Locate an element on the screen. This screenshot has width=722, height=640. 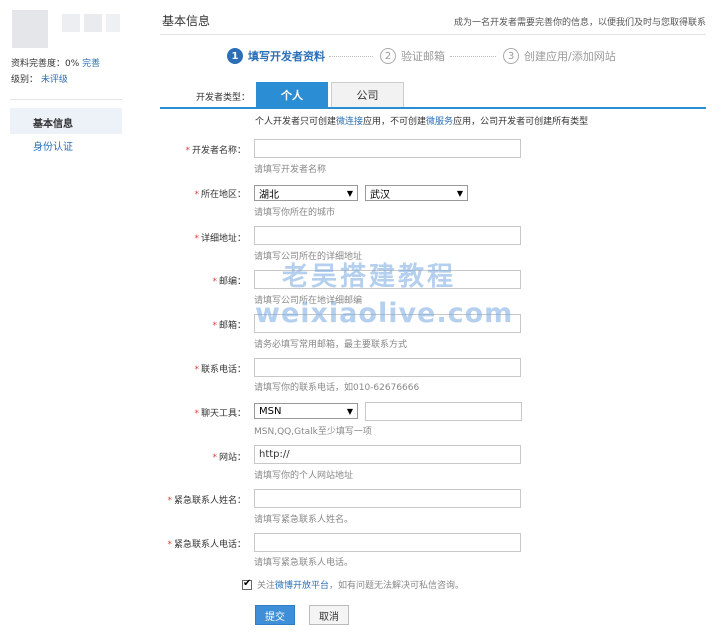
dev-type-description: 个人开发者只可创建微连接应用，不可创建微服务应用，公司开发者可创建所有类型 is located at coordinates (421, 120).